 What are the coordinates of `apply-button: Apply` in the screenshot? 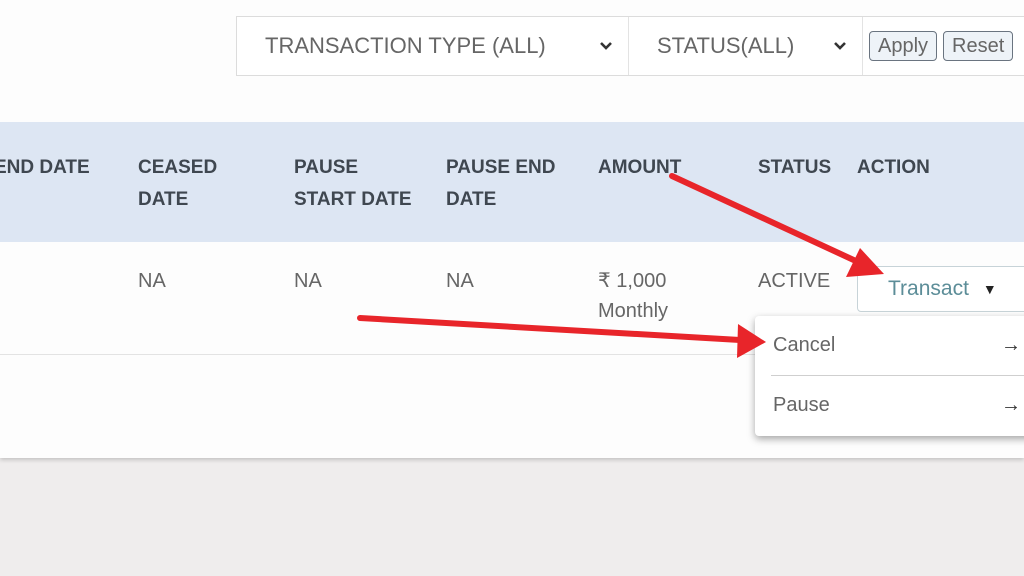 It's located at (903, 46).